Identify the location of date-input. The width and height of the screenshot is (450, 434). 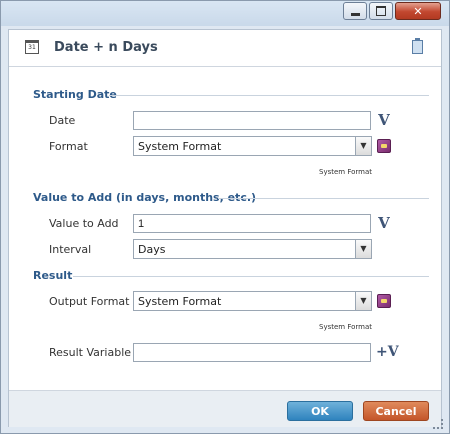
(252, 120).